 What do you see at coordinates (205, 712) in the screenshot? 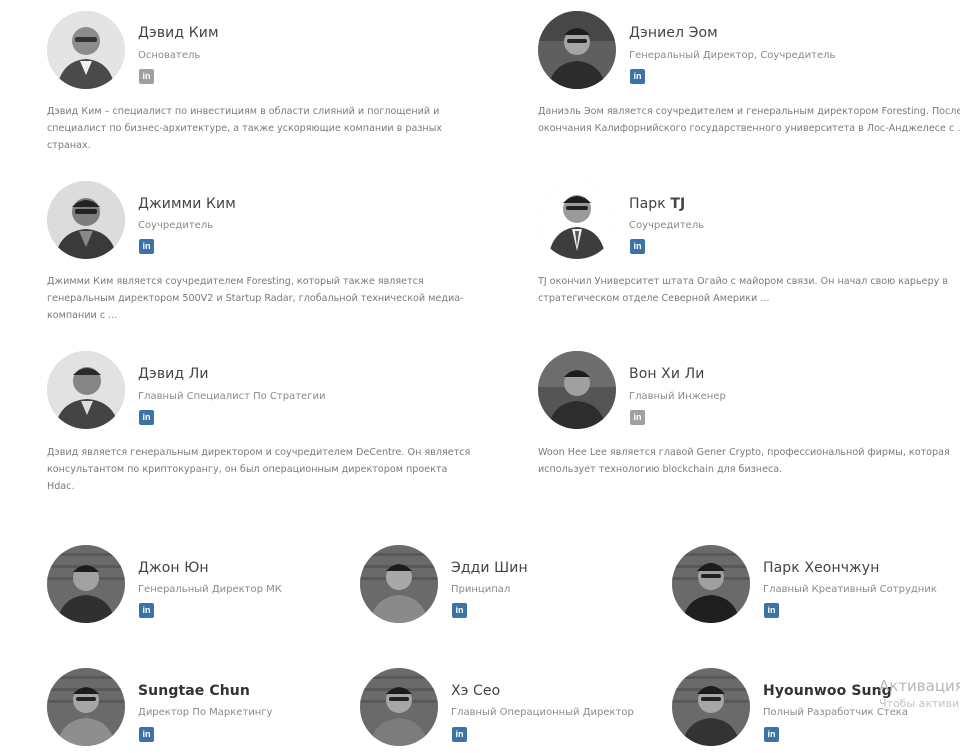
I see `member-role: Директор По Маркетингу` at bounding box center [205, 712].